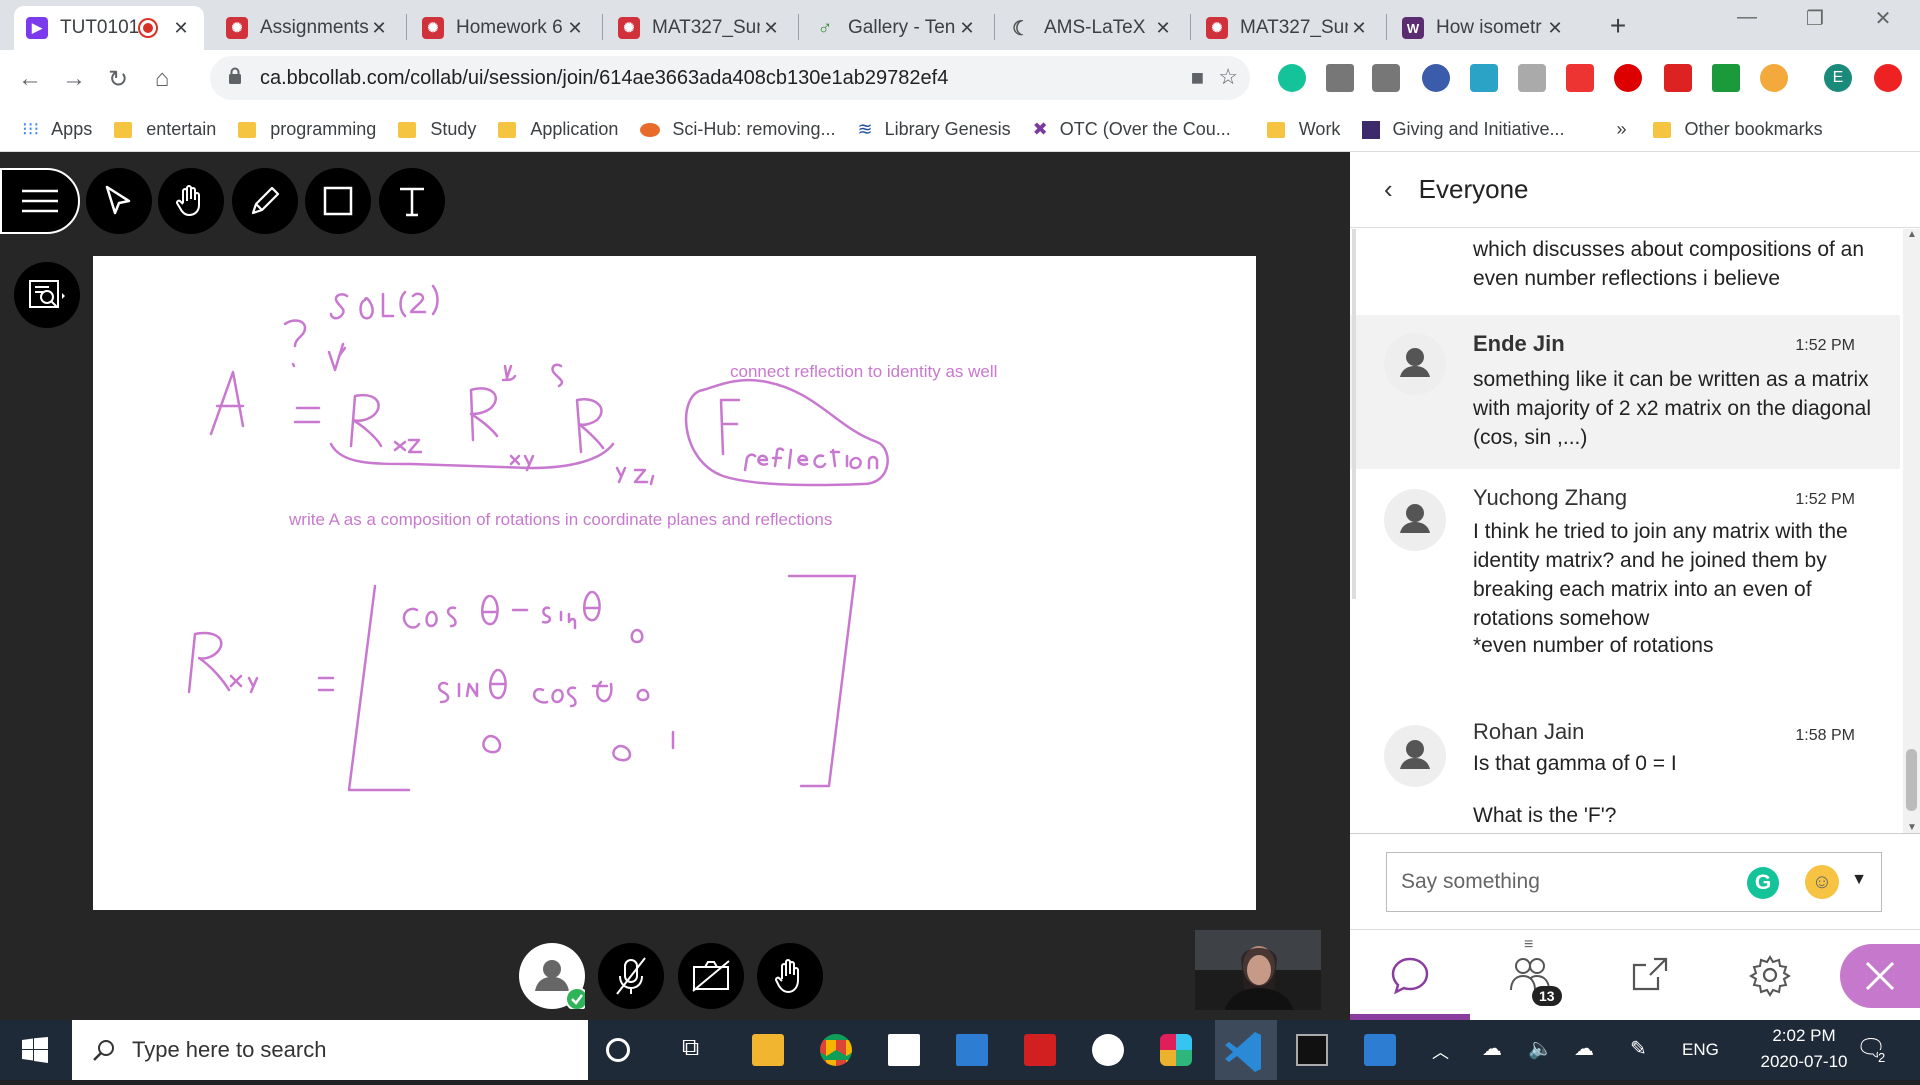 This screenshot has width=1920, height=1085. What do you see at coordinates (35, 1050) in the screenshot?
I see `windows-start-icon` at bounding box center [35, 1050].